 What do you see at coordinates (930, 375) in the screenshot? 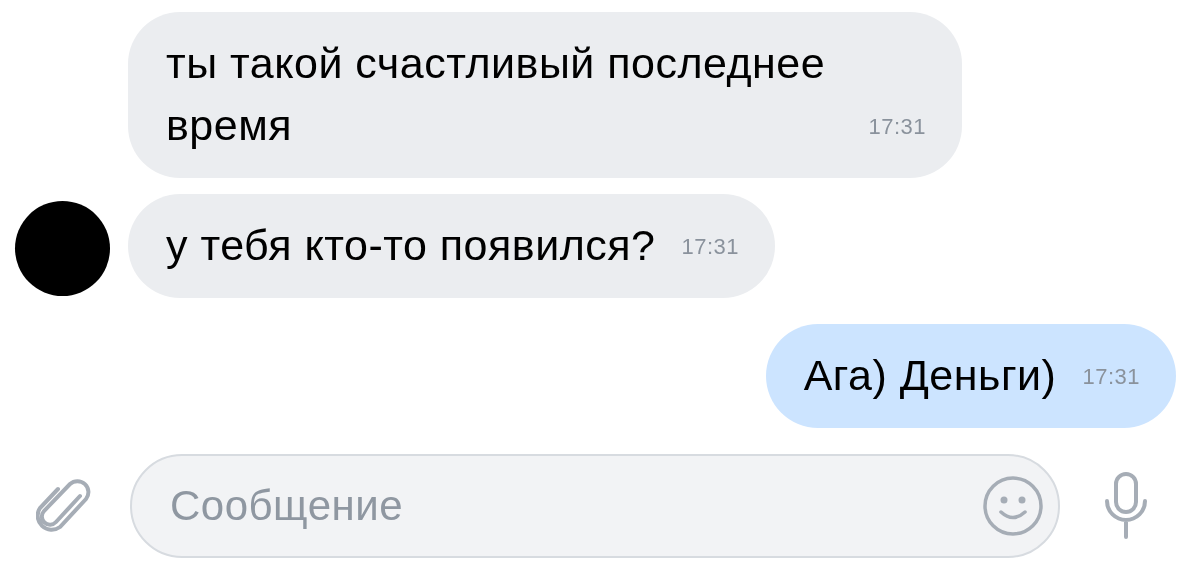
I see `message-text: Ага) Деньги)` at bounding box center [930, 375].